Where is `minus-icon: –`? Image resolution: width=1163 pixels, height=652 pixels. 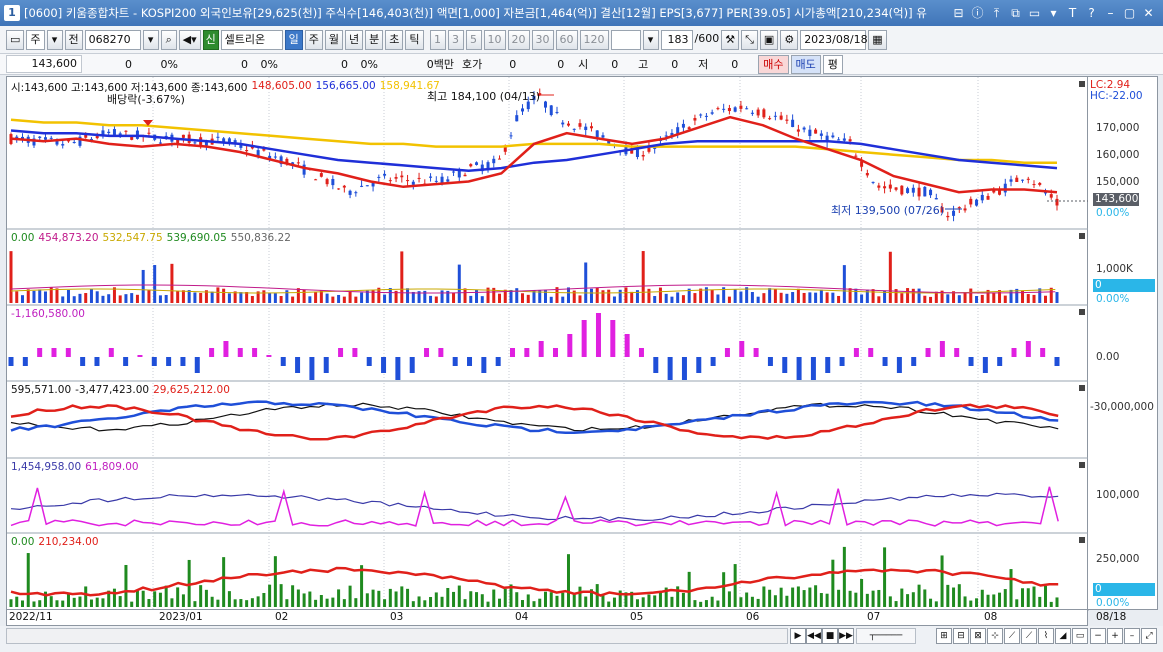
minus-icon: – is located at coordinates (1132, 636).